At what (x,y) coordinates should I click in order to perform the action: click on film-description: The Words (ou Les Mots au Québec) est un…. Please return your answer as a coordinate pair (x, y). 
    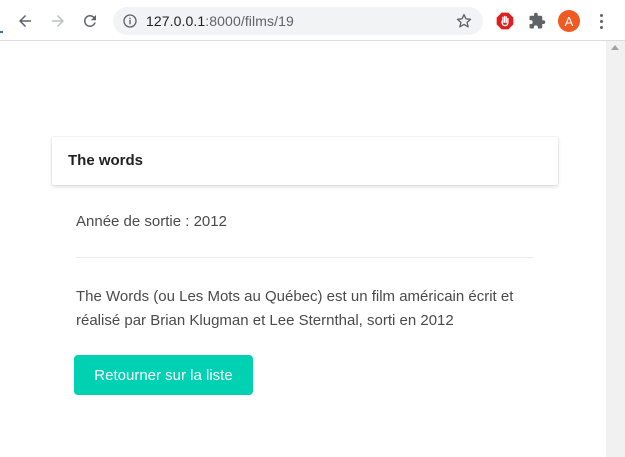
    Looking at the image, I should click on (295, 308).